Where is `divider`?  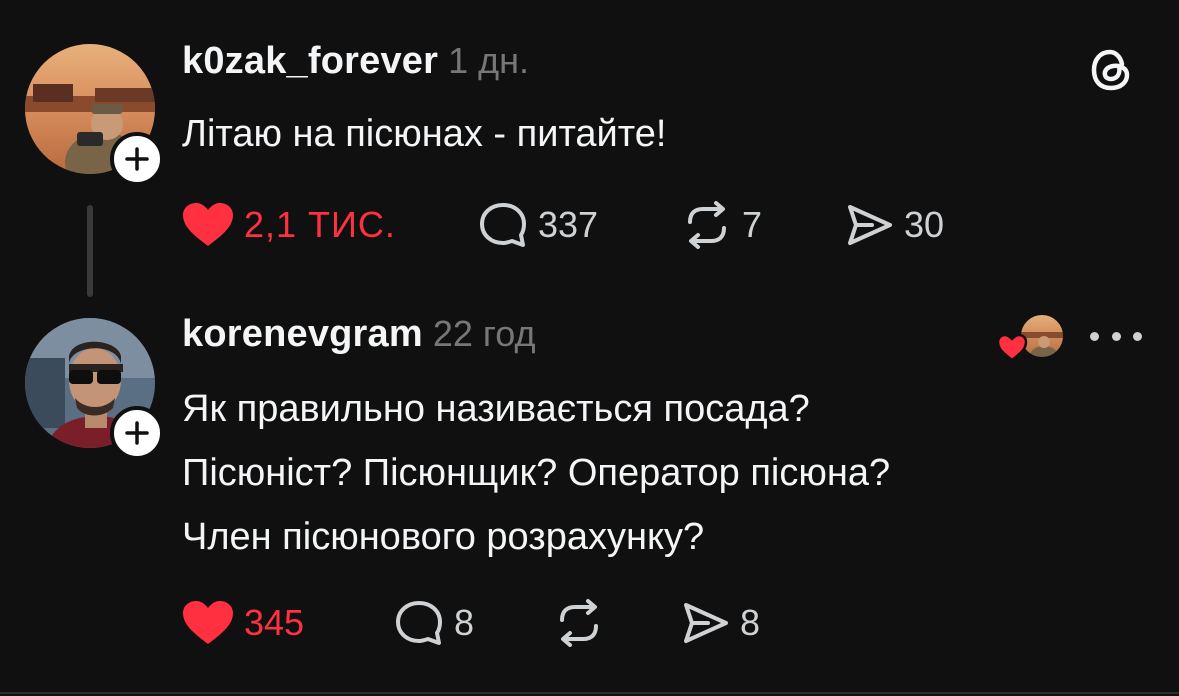
divider is located at coordinates (589, 693).